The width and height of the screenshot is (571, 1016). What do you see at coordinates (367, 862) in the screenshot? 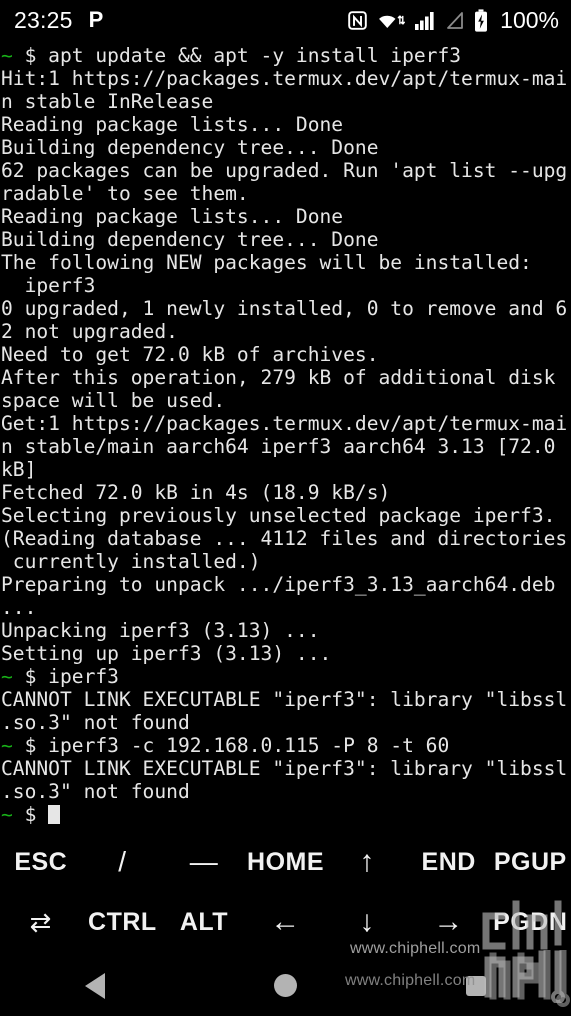
I see `key-arrow-up: ↑` at bounding box center [367, 862].